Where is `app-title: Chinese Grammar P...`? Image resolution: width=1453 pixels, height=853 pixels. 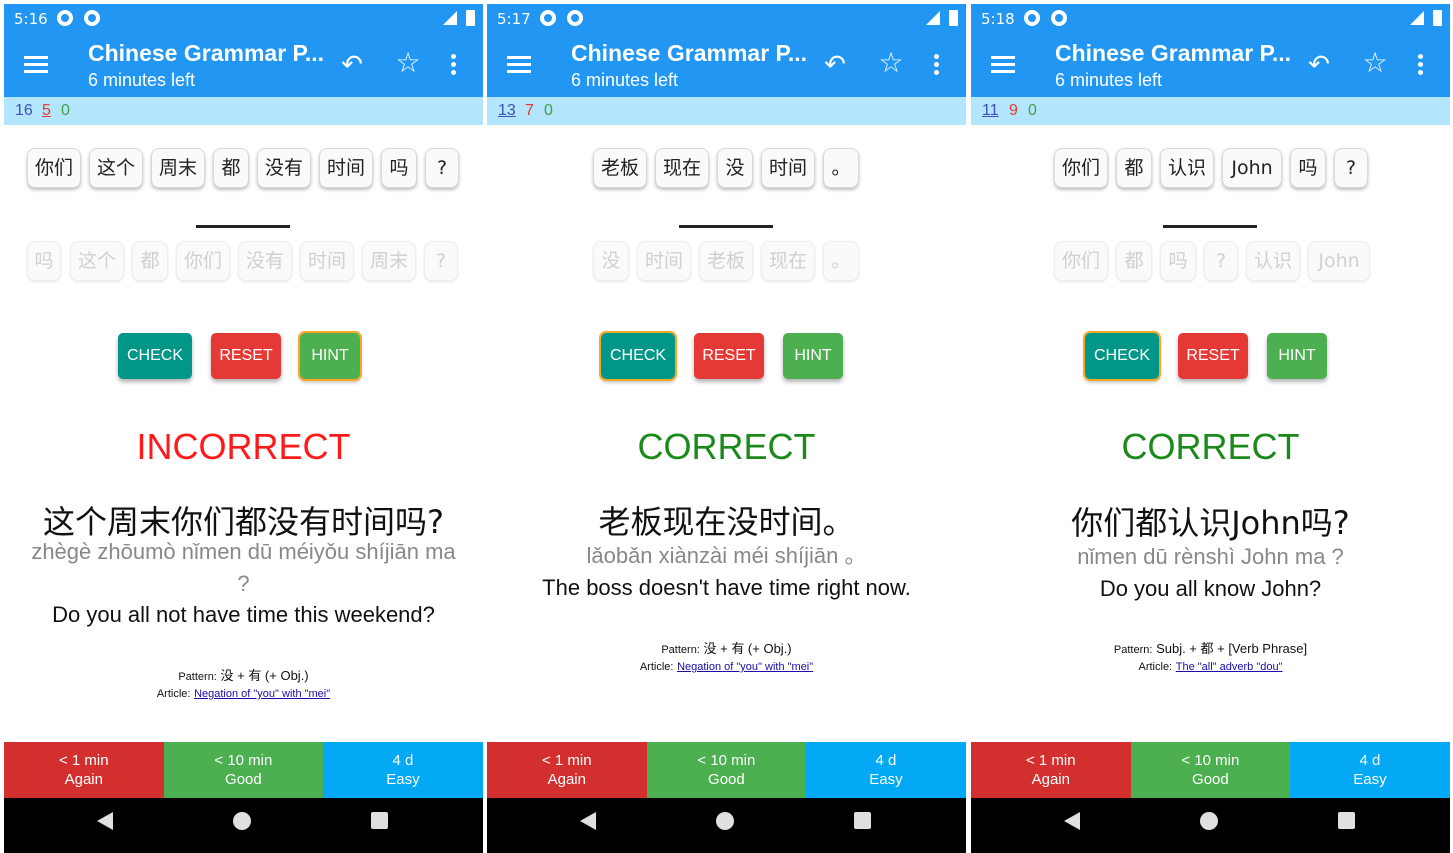
app-title: Chinese Grammar P... is located at coordinates (1173, 53).